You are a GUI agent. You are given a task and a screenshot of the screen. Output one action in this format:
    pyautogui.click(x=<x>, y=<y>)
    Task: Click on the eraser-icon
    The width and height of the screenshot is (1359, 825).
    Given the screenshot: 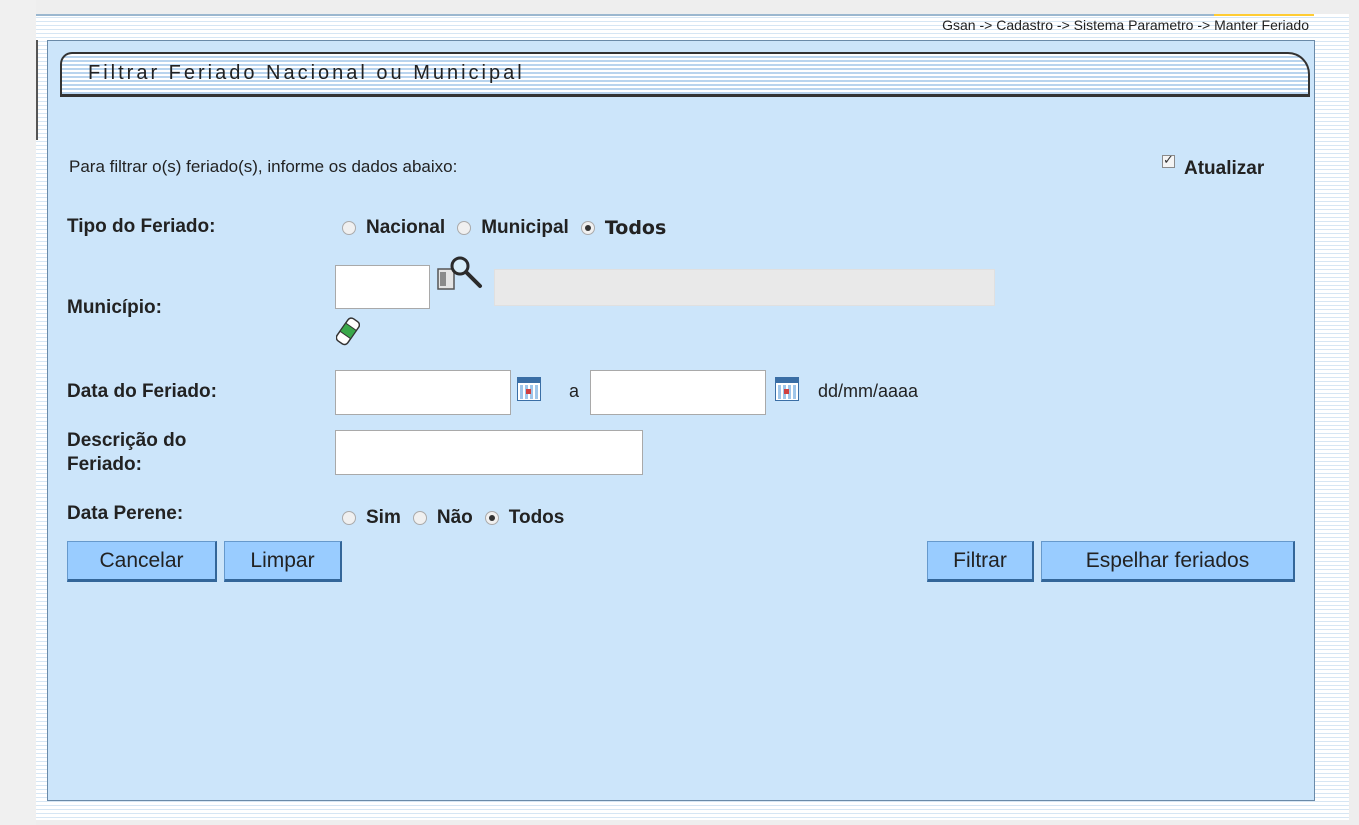 What is the action you would take?
    pyautogui.click(x=348, y=332)
    